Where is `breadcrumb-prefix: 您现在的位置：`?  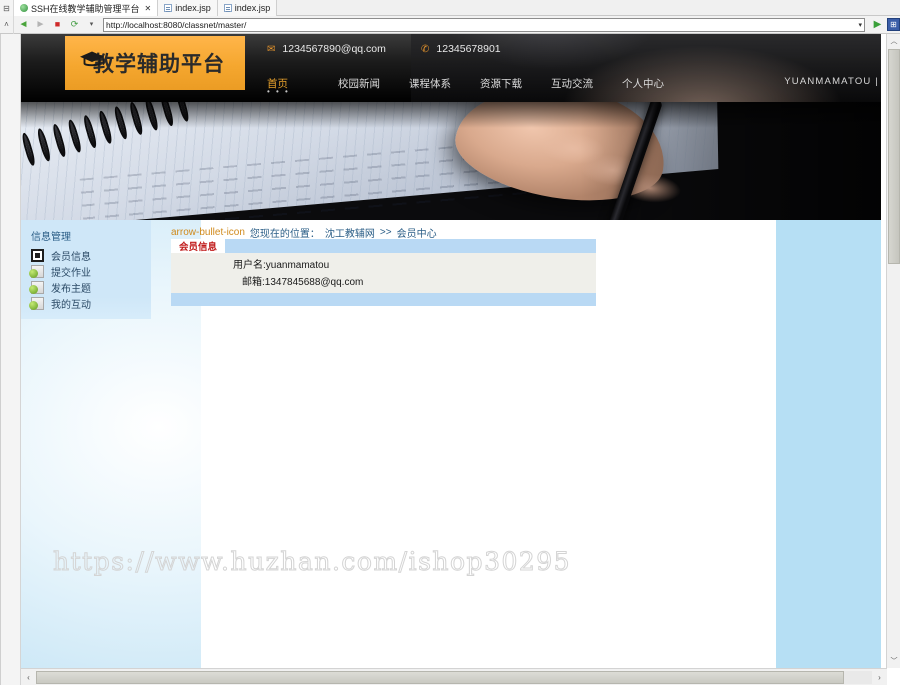 breadcrumb-prefix: 您现在的位置： is located at coordinates (284, 234).